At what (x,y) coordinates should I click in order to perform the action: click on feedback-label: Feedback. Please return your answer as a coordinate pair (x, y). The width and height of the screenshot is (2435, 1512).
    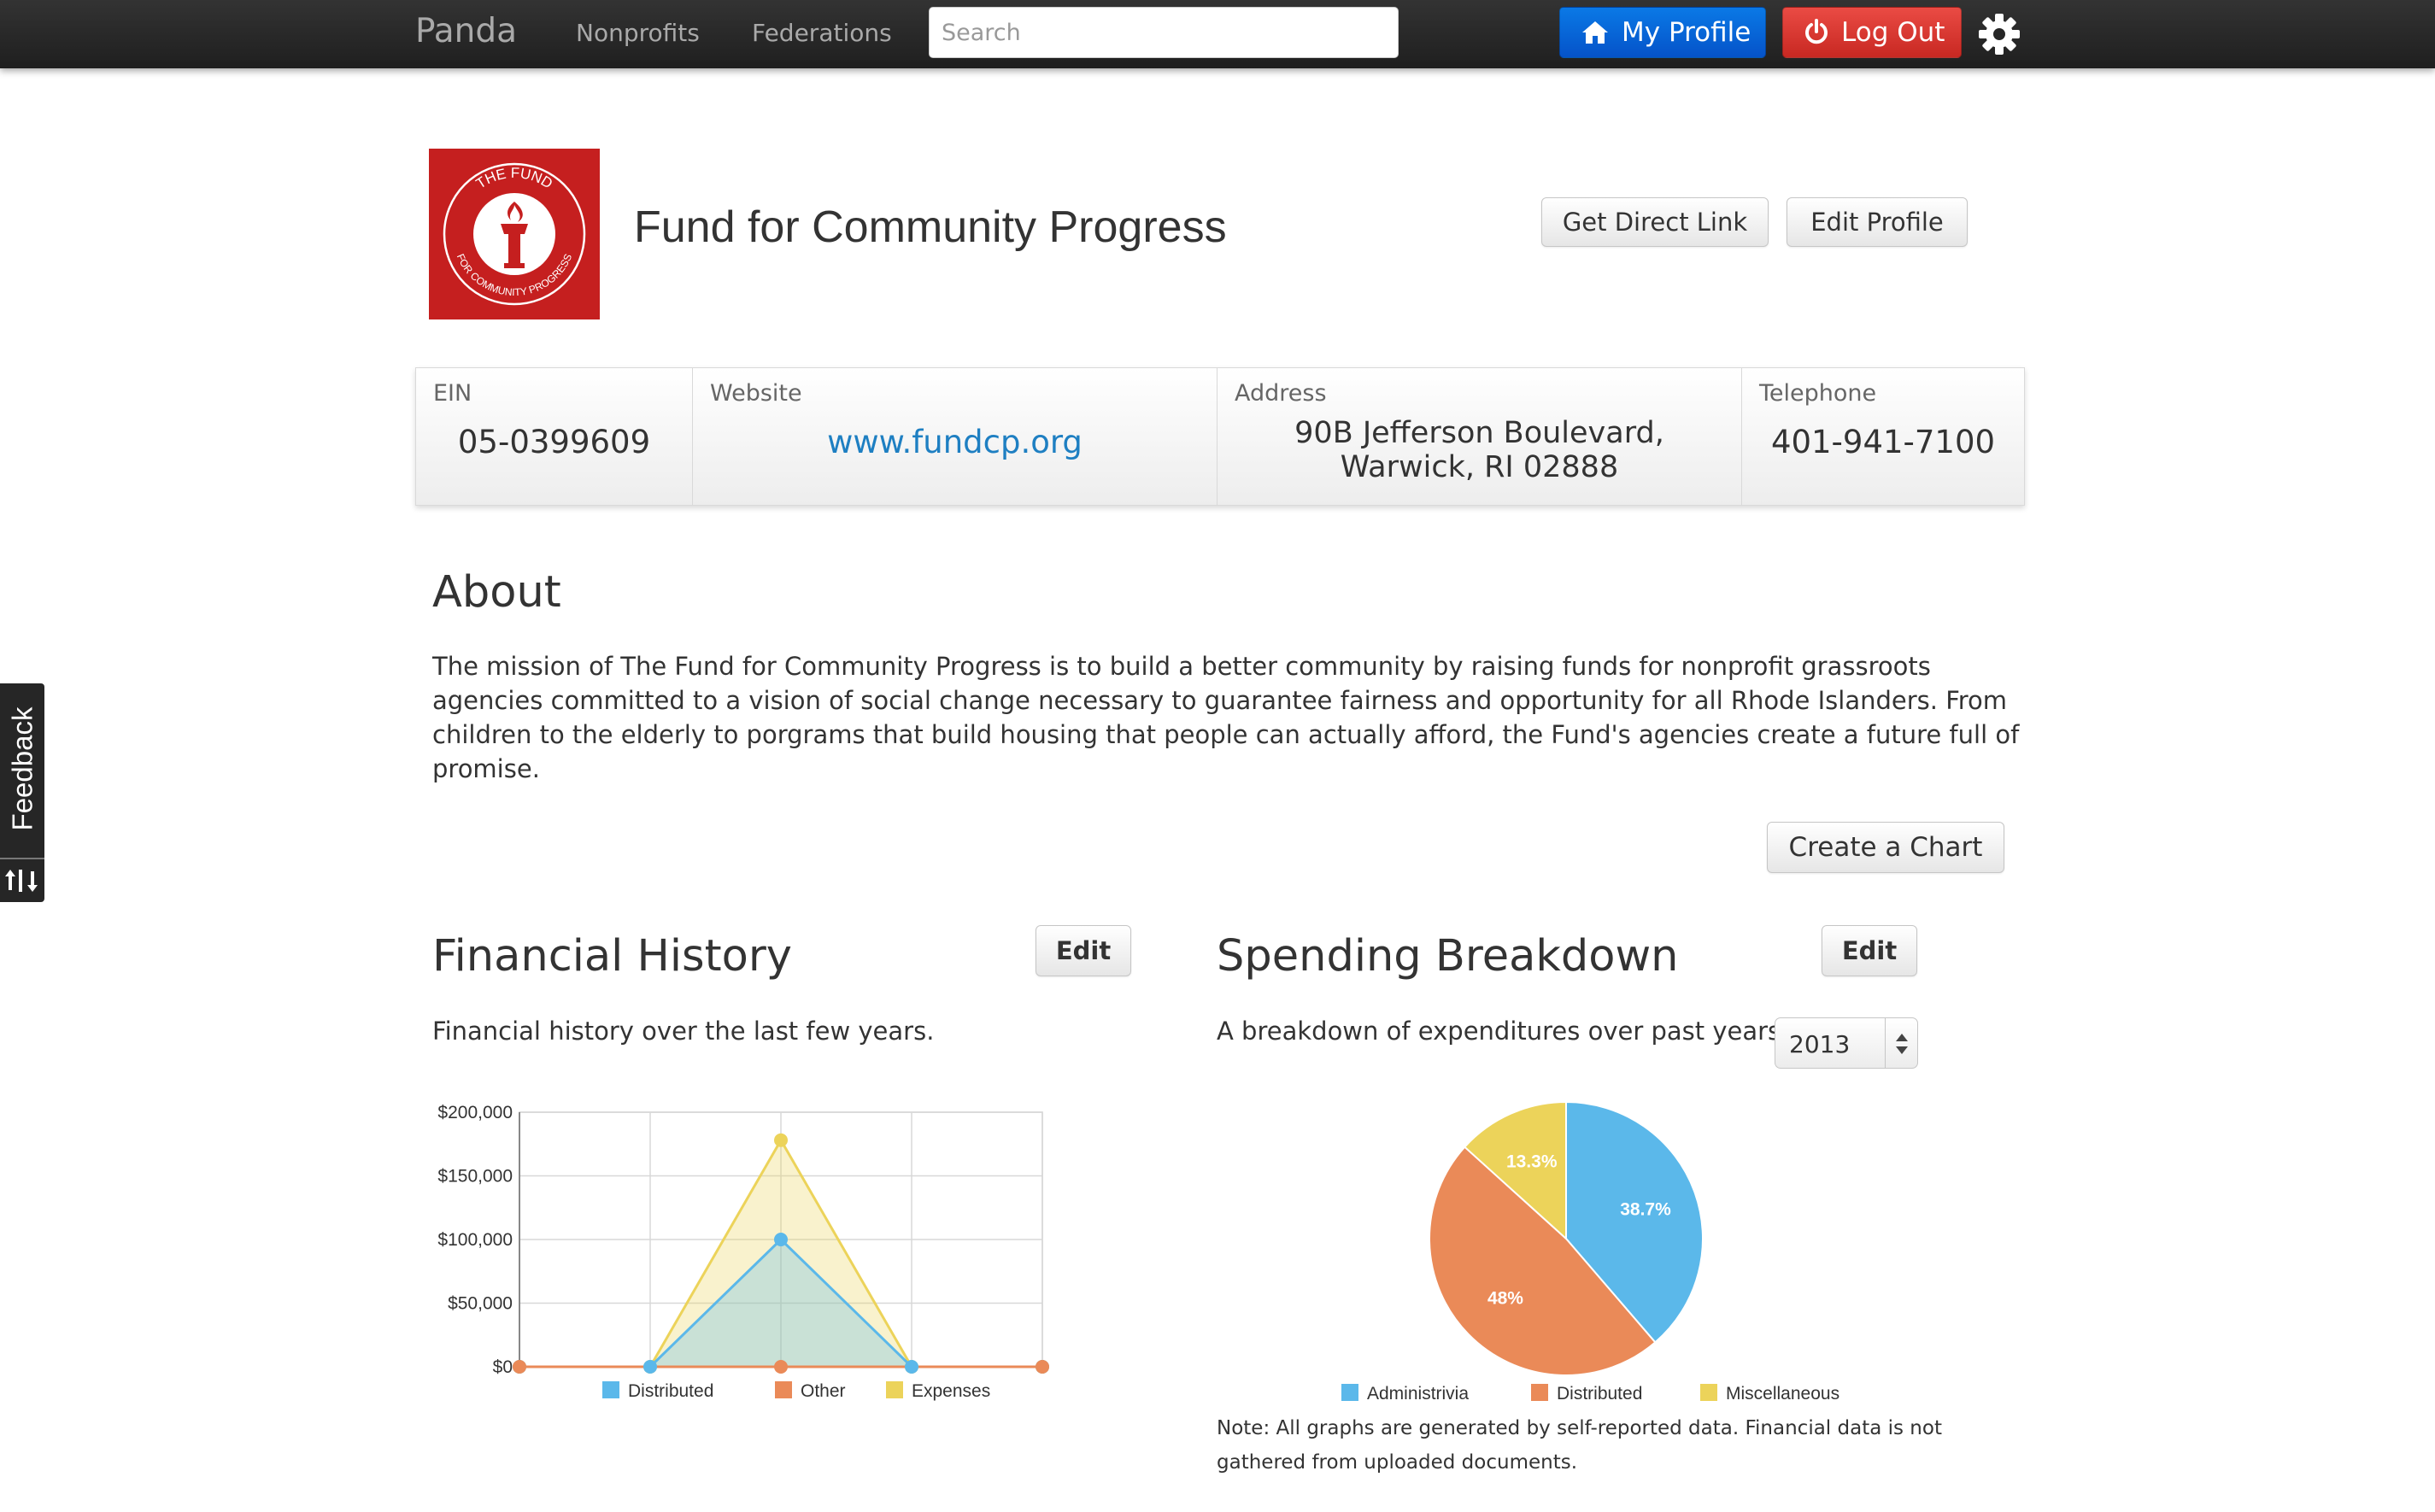
    Looking at the image, I should click on (22, 768).